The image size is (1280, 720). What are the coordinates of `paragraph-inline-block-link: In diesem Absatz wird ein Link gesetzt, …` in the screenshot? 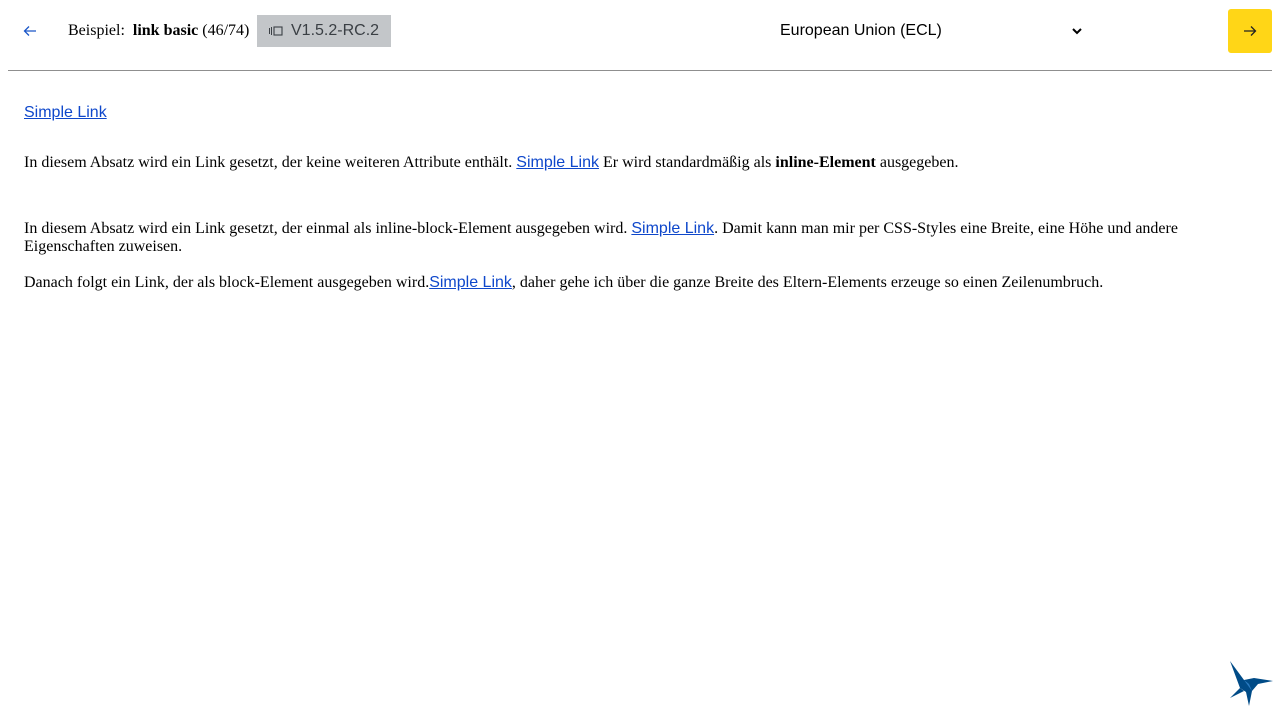 It's located at (624, 238).